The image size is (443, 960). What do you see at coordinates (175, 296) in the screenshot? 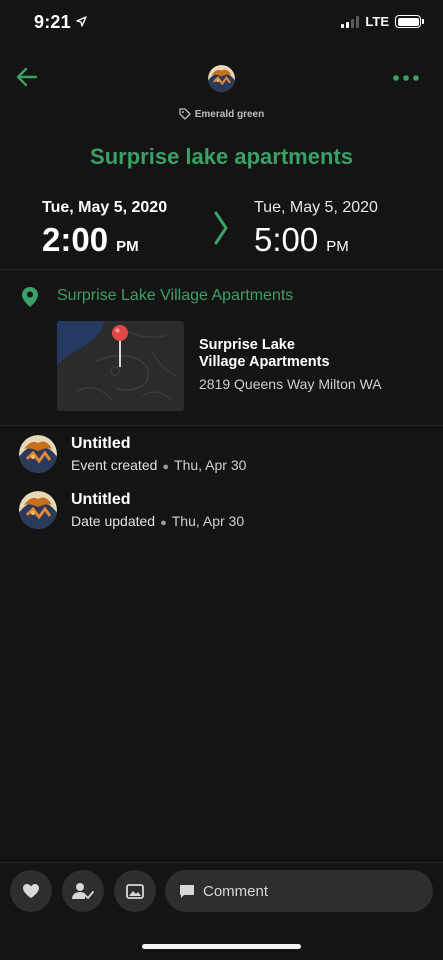
I see `location-name: Surprise Lake Village Apartments` at bounding box center [175, 296].